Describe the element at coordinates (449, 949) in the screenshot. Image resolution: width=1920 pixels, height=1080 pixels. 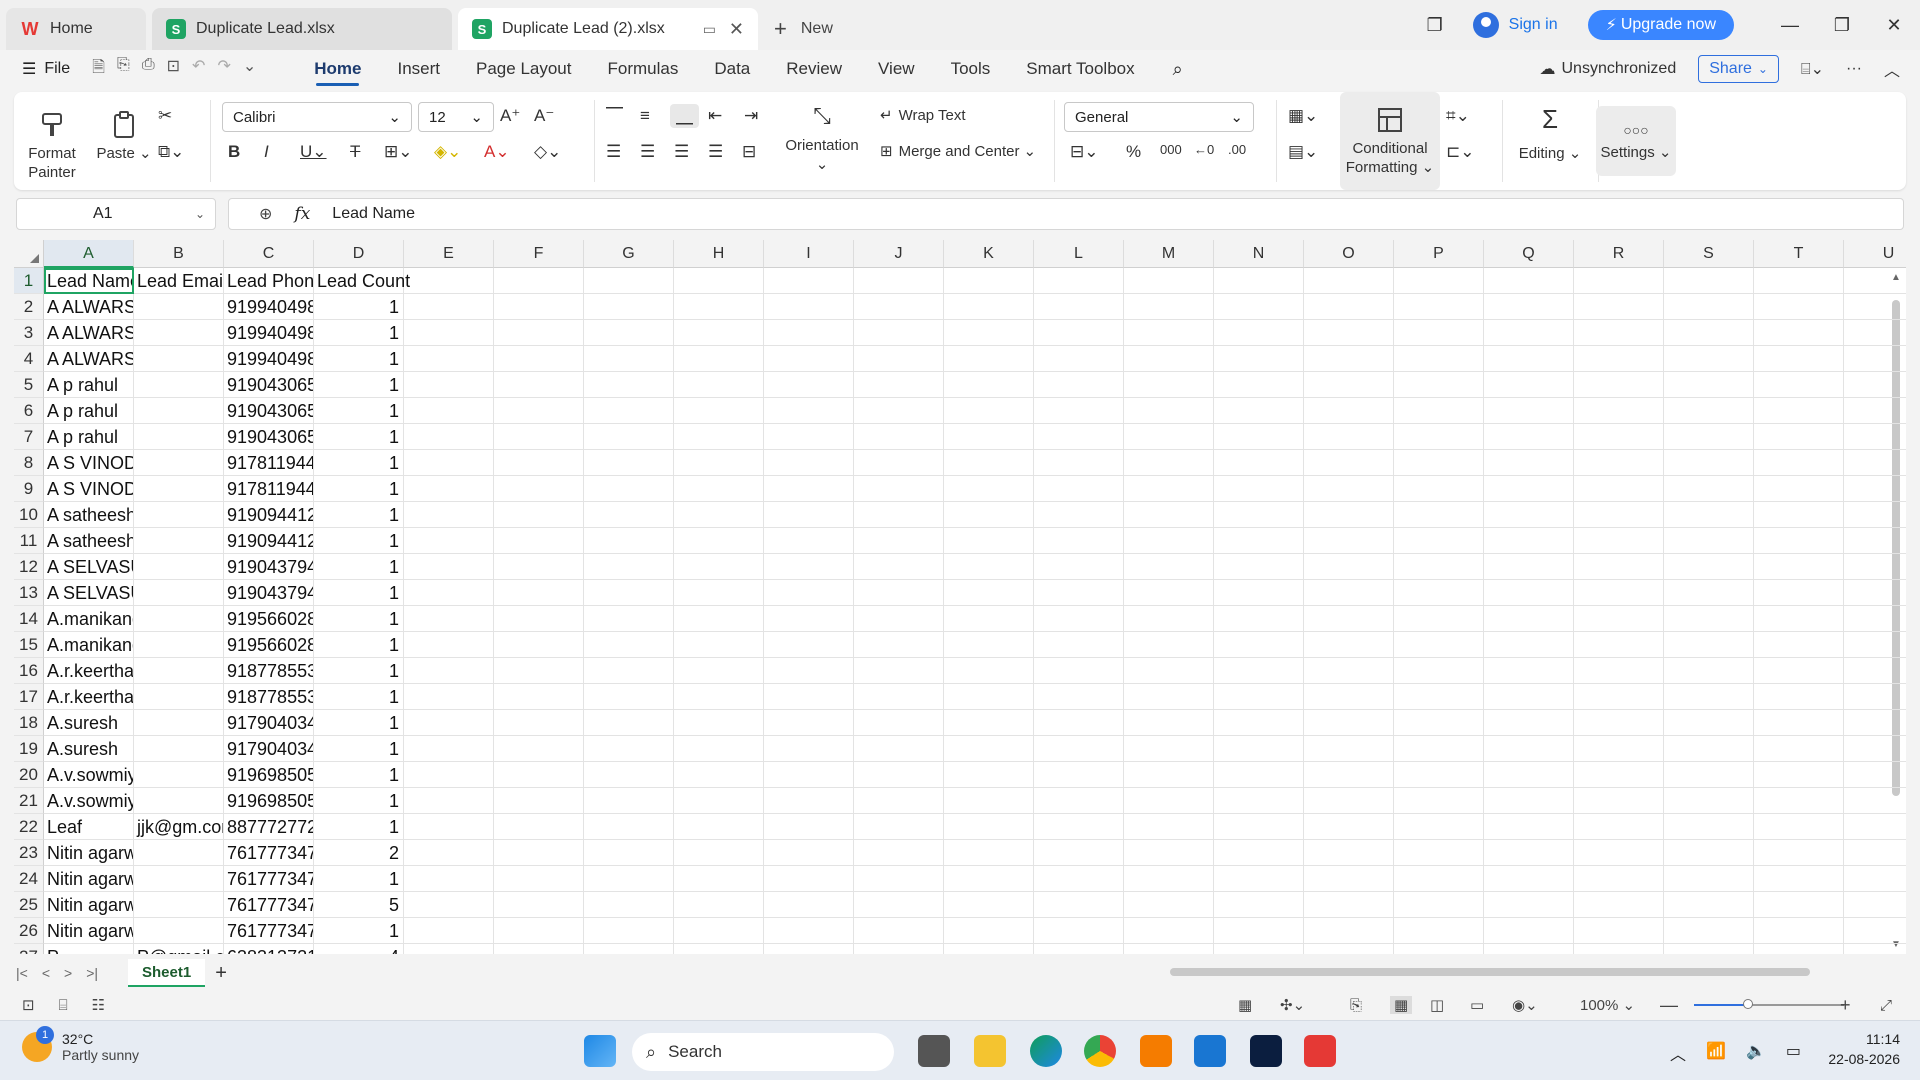
I see `cell-e27` at that location.